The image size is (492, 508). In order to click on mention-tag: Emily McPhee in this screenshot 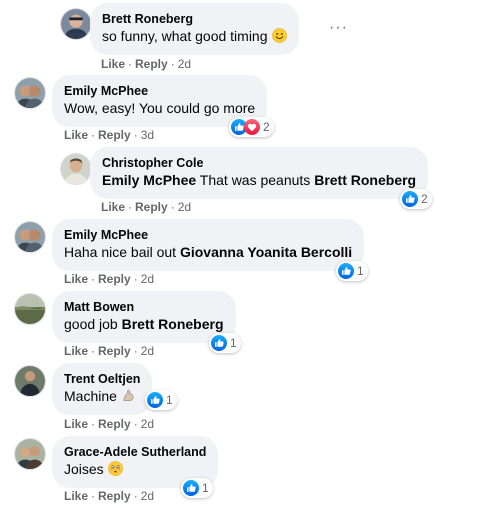, I will do `click(149, 180)`.